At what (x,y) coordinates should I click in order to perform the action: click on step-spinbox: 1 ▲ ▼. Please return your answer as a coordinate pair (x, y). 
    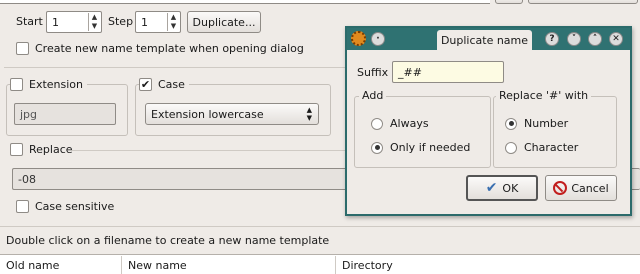
    Looking at the image, I should click on (158, 22).